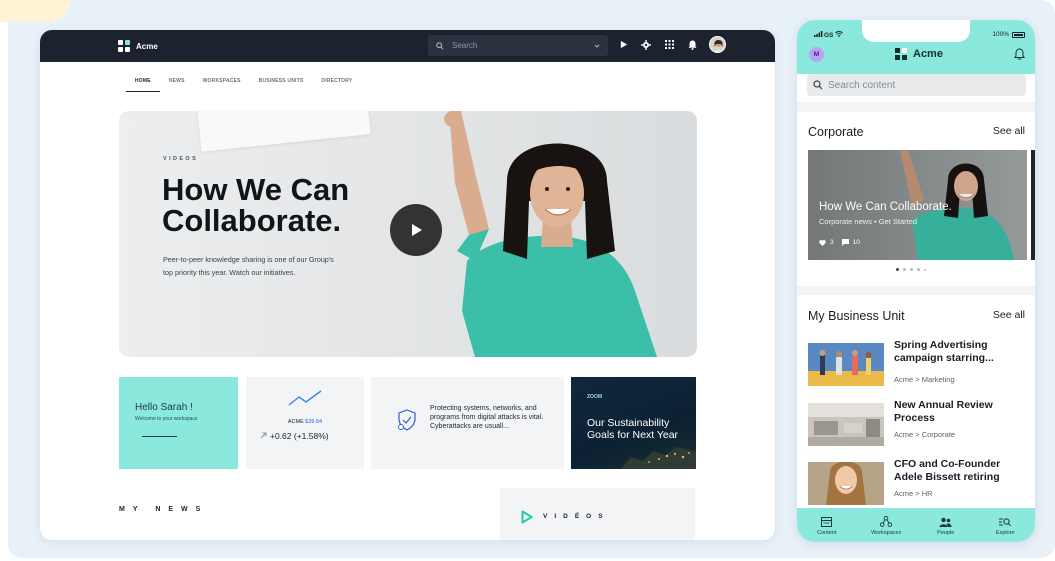 Image resolution: width=1055 pixels, height=561 pixels. I want to click on stock-card: ACME $39.64 +0.62 (+1.58%), so click(305, 423).